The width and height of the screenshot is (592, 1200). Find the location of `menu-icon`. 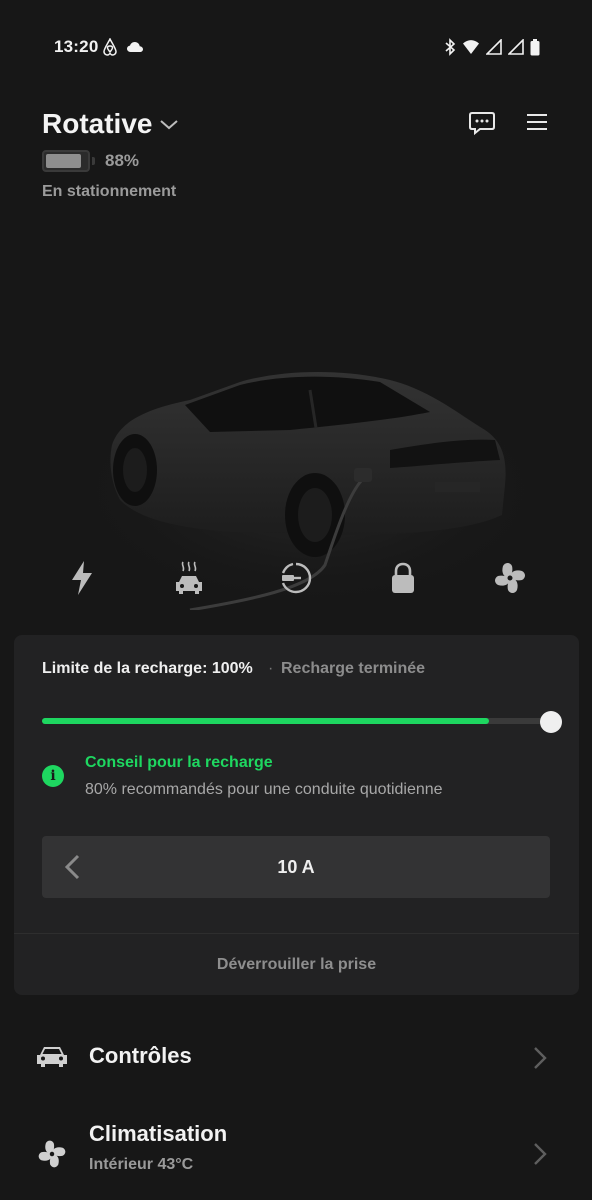

menu-icon is located at coordinates (537, 122).